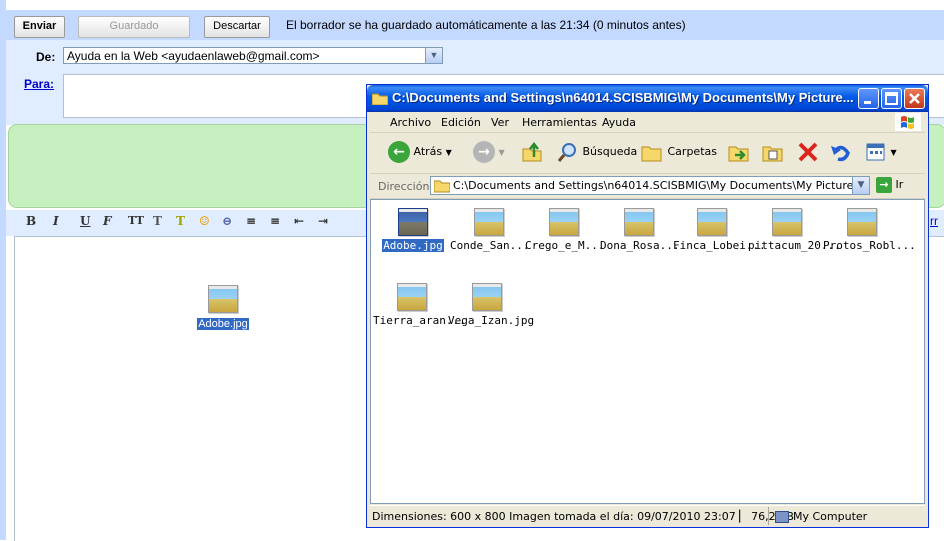 This screenshot has height=541, width=944. I want to click on maximize-icon, so click(891, 98).